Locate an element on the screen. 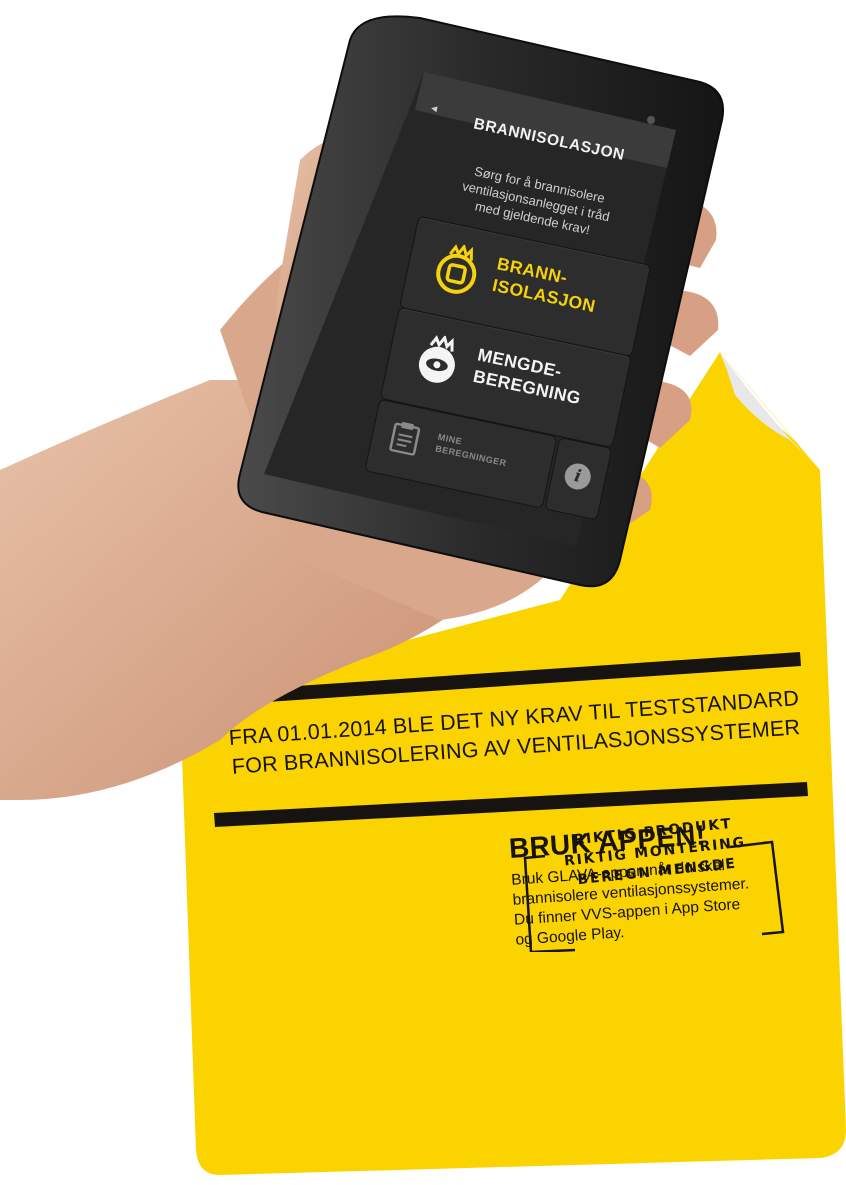 This screenshot has height=1185, width=846. back-arrow-icon: ◄ is located at coordinates (434, 109).